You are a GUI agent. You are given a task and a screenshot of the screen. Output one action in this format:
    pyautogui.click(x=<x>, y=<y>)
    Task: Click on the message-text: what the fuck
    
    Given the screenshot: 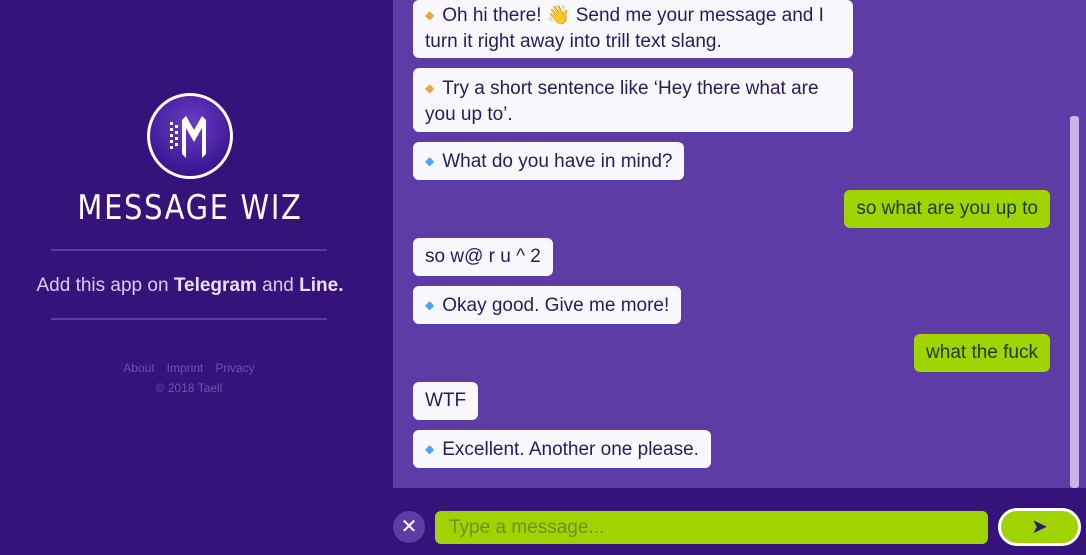 What is the action you would take?
    pyautogui.click(x=982, y=352)
    